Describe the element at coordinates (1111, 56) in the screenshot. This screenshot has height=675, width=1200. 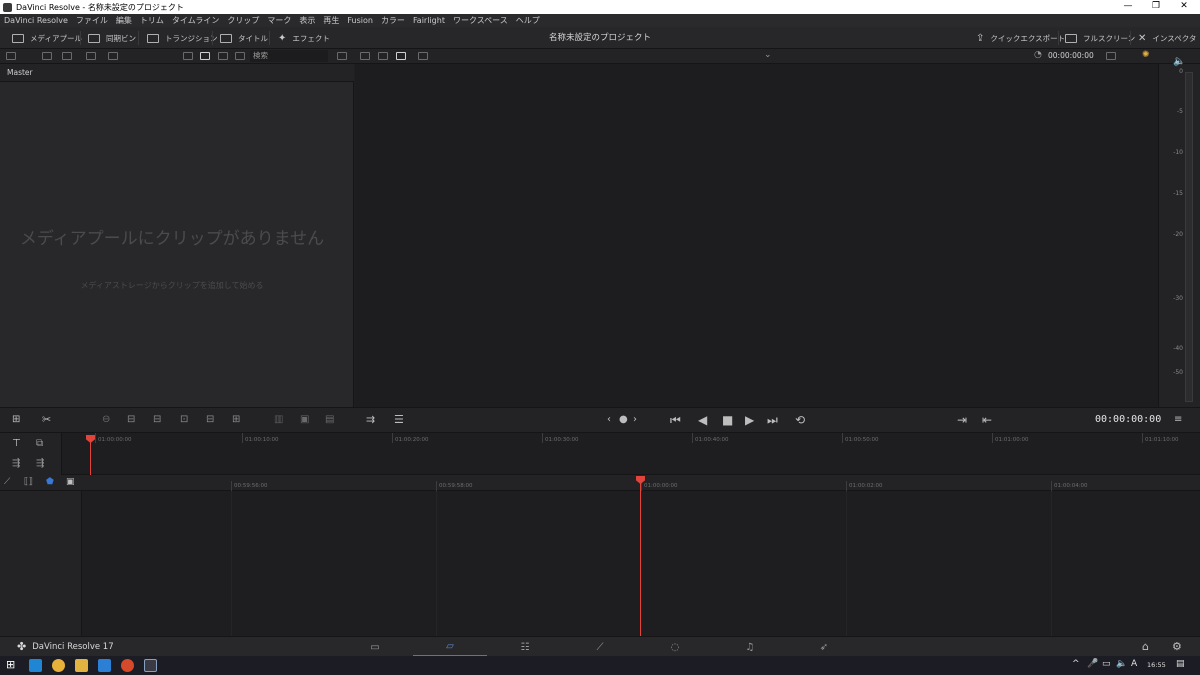
I see `overlay-icon` at that location.